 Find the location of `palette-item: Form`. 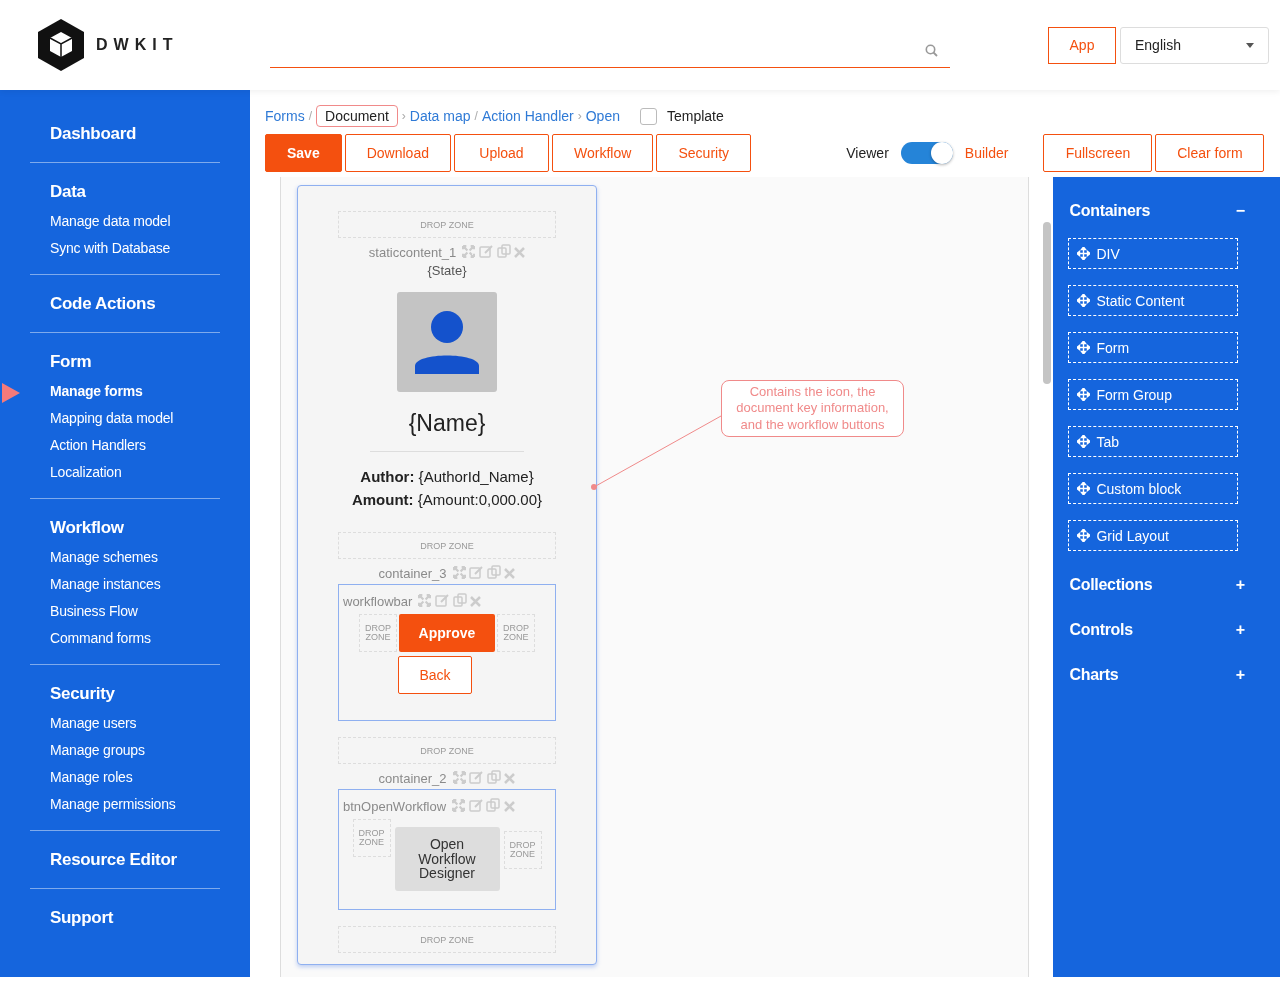

palette-item: Form is located at coordinates (1153, 347).